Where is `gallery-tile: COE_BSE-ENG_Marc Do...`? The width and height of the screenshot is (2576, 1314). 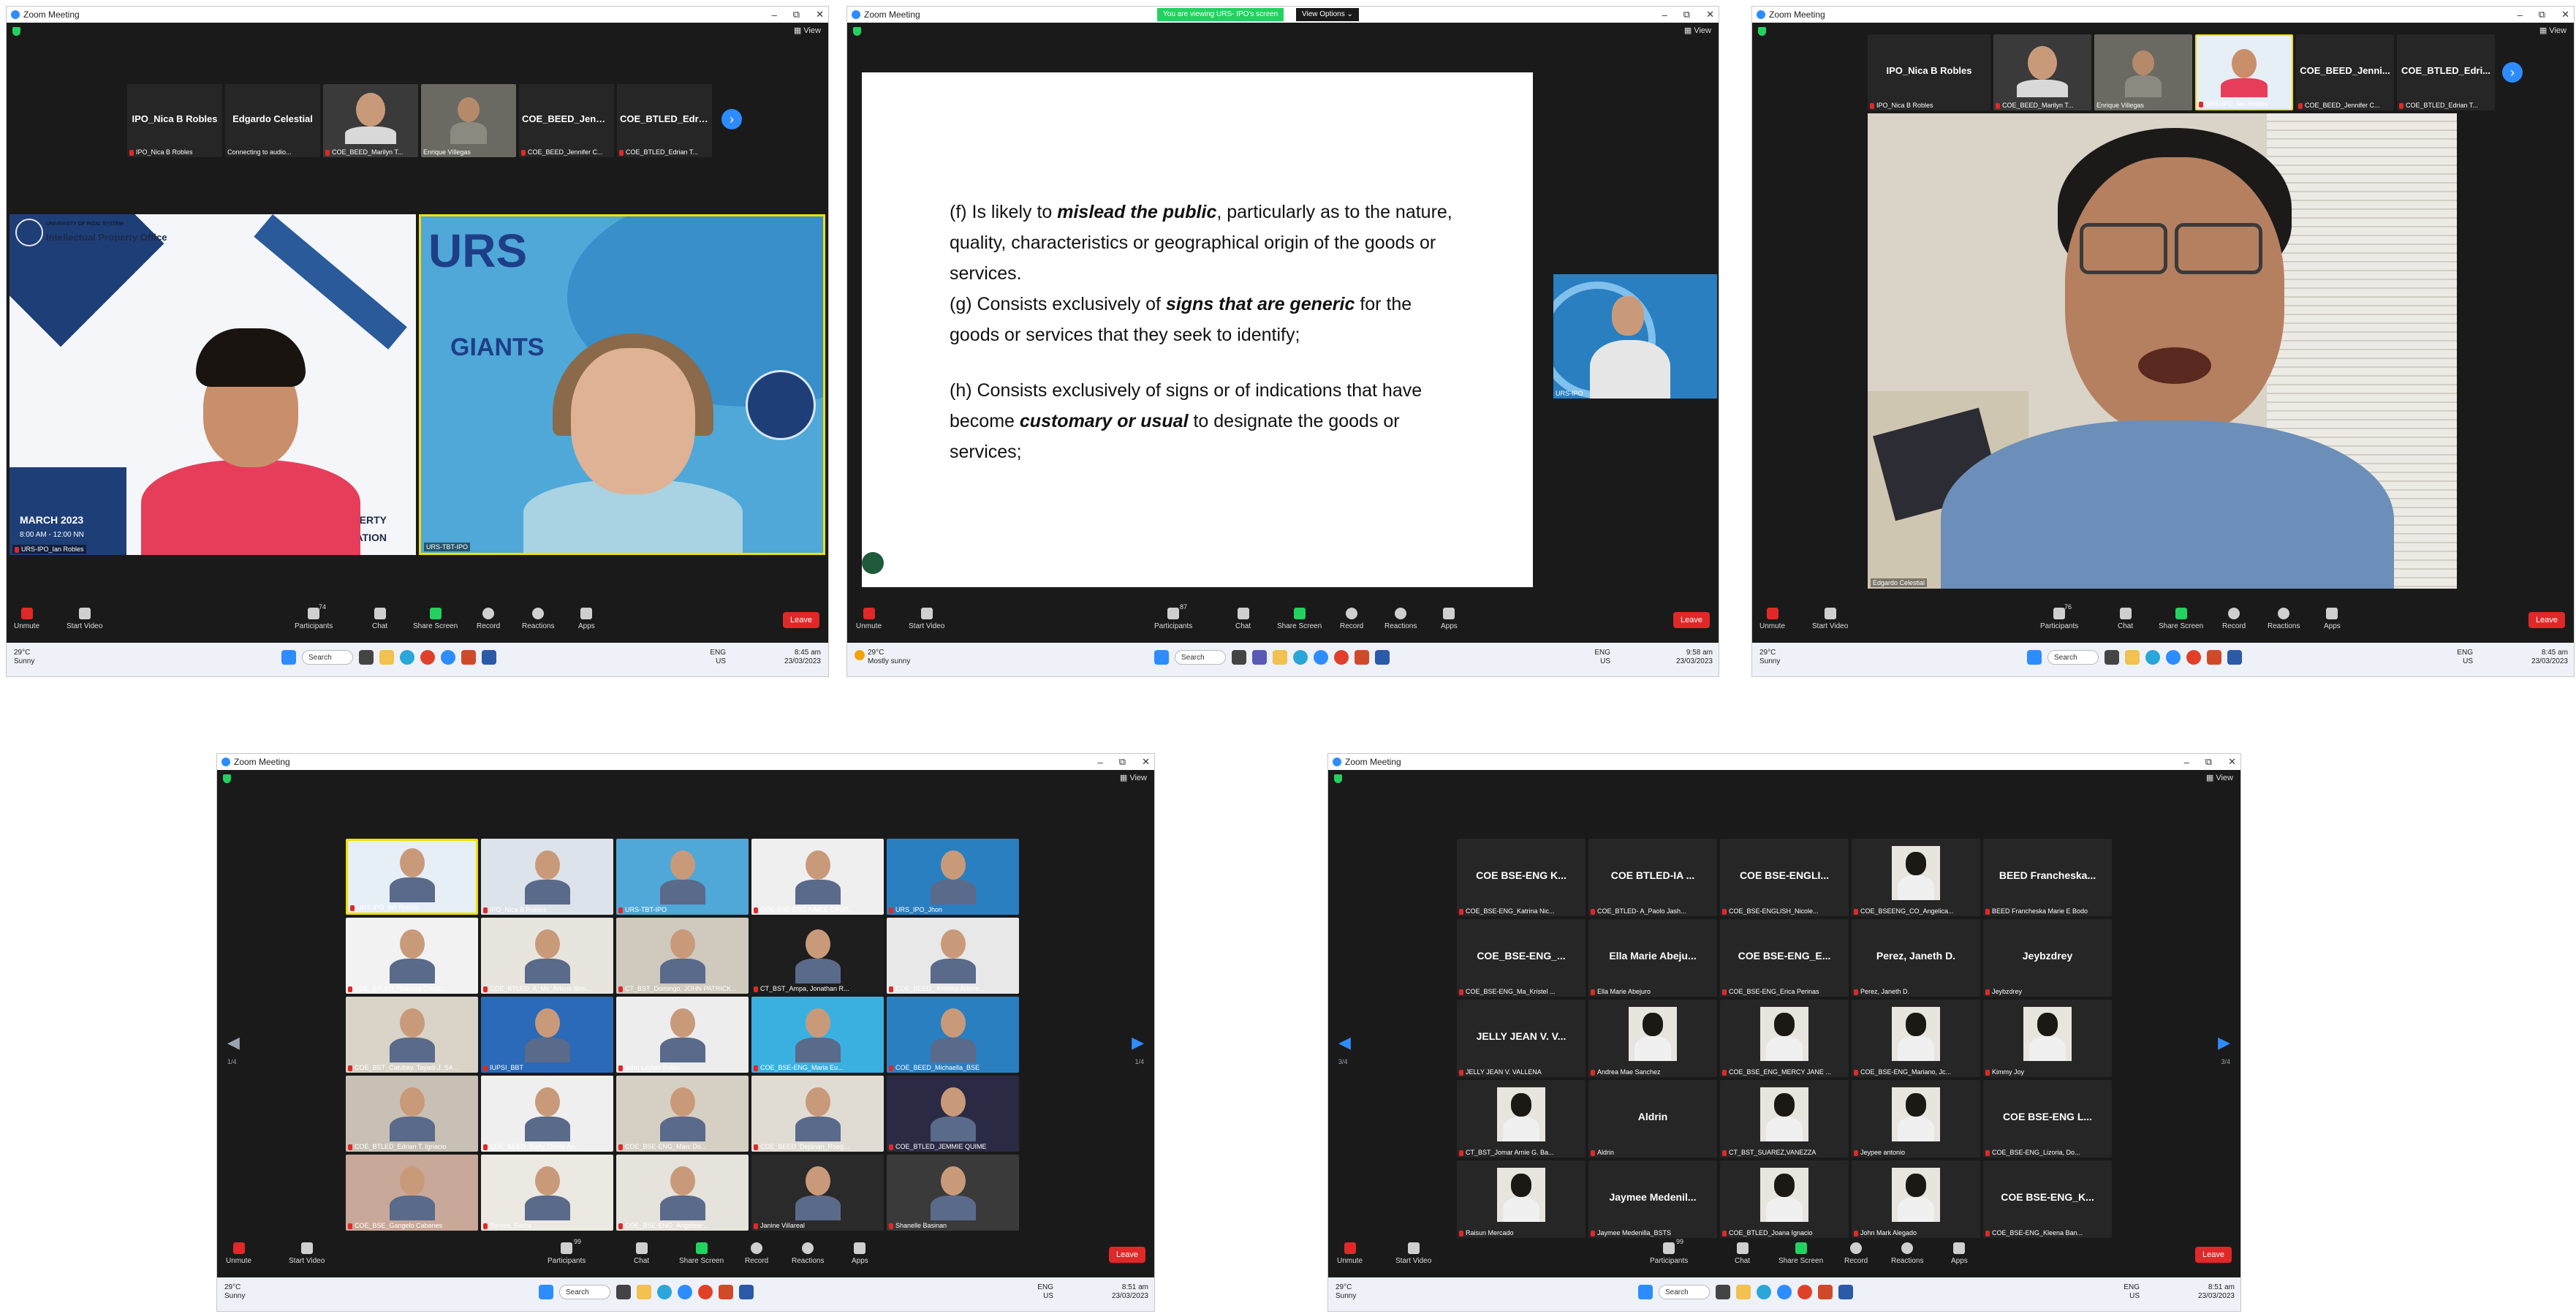
gallery-tile: COE_BSE-ENG_Marc Do... is located at coordinates (682, 1114).